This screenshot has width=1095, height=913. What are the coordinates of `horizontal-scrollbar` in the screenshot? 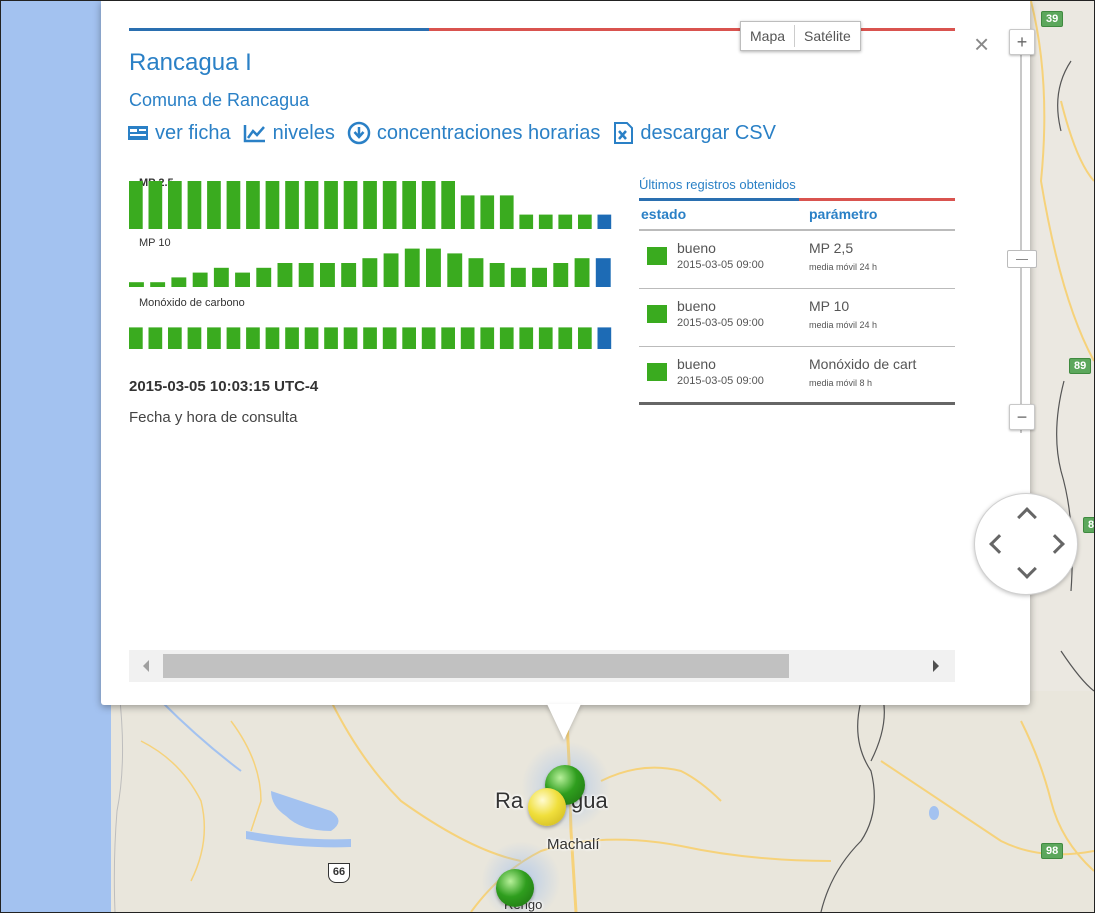 It's located at (542, 666).